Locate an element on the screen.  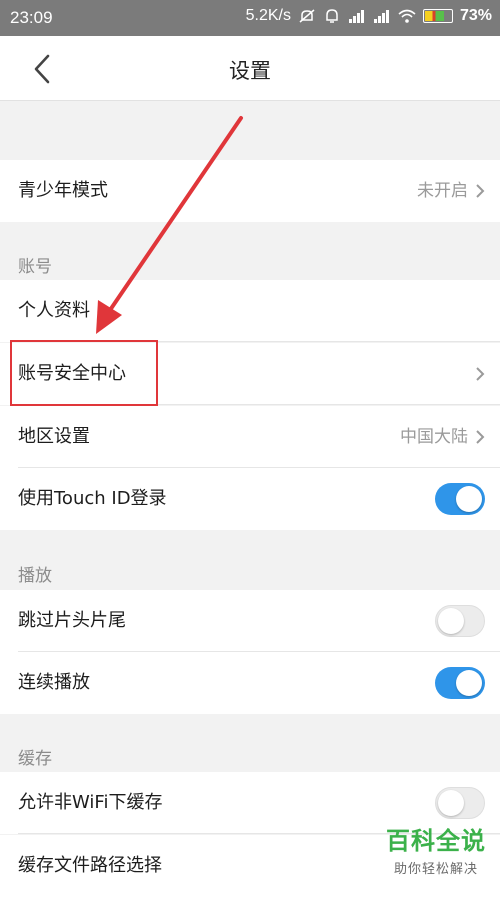
mute-icon is located at coordinates (307, 16).